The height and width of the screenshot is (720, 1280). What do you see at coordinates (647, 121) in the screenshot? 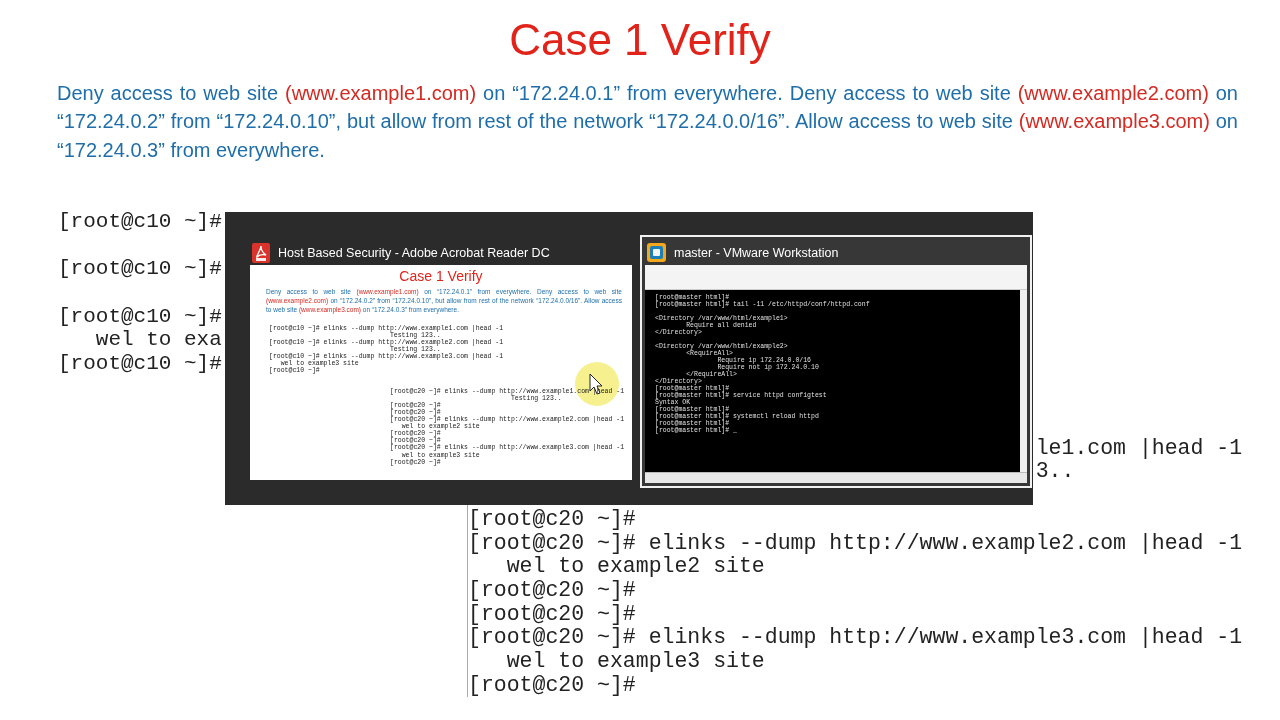
I see `slide-description: Deny access to web site (www.example1.com) on “172.24.0.1” from everywhere. Deny access to web site (www.example2.com) on “172.24.0.2” from “172.24.0.10”, but allow from rest of the network “172.24.0.0/16”. Allow access to web site (www.example3.com) on “172.24.0.3” from everywhere.` at bounding box center [647, 121].